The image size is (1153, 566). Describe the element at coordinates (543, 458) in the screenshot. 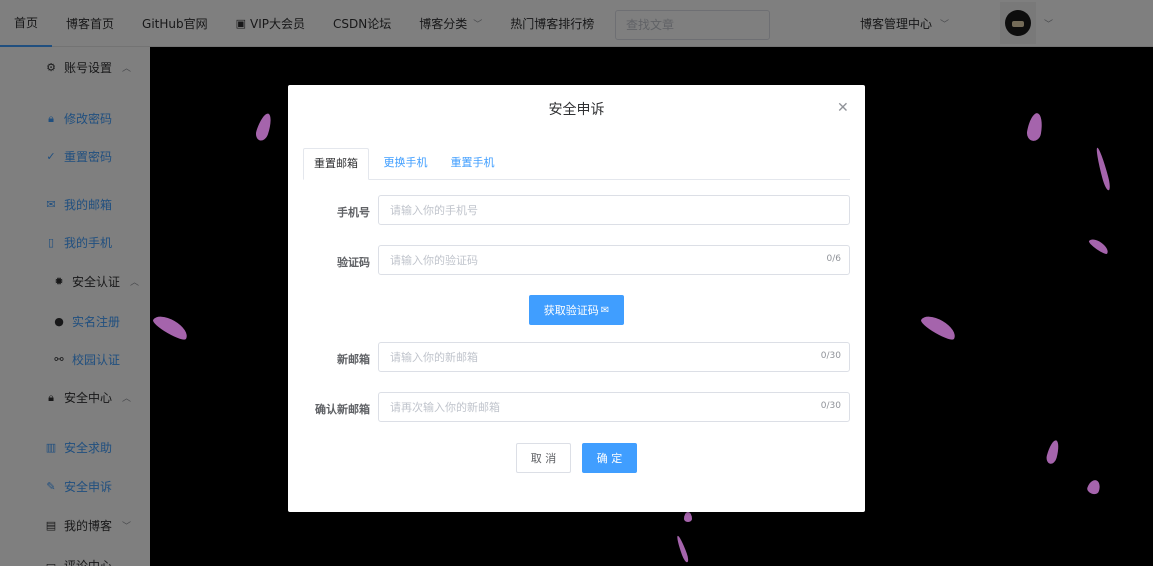

I see `cancel-button: 取 消` at that location.